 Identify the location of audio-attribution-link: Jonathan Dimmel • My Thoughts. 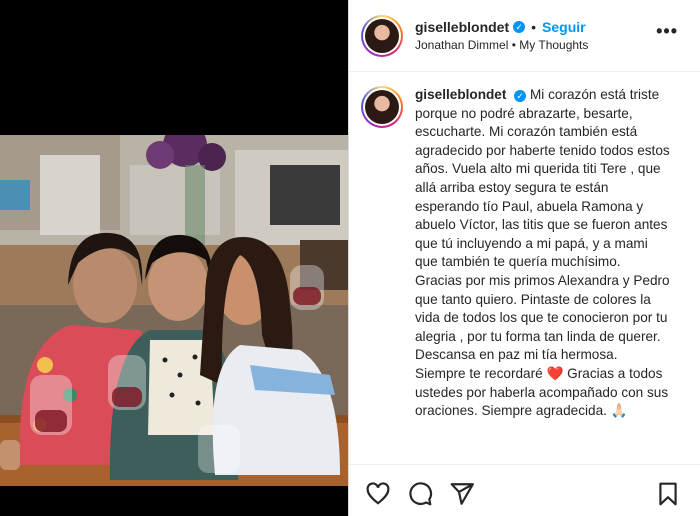
(501, 45).